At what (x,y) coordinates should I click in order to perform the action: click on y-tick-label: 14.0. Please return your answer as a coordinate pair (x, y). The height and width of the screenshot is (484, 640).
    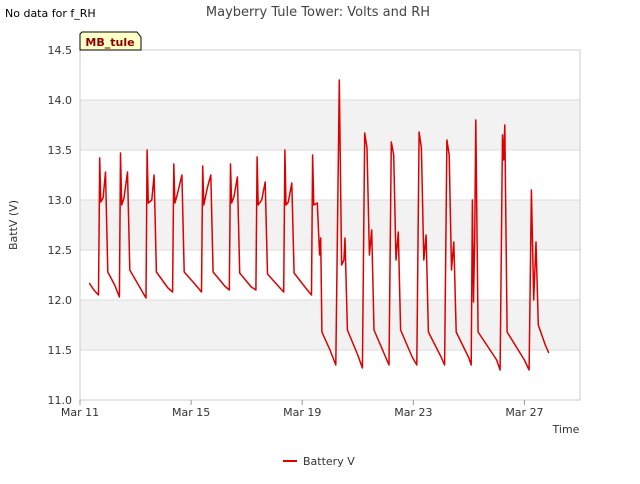
    Looking at the image, I should click on (60, 100).